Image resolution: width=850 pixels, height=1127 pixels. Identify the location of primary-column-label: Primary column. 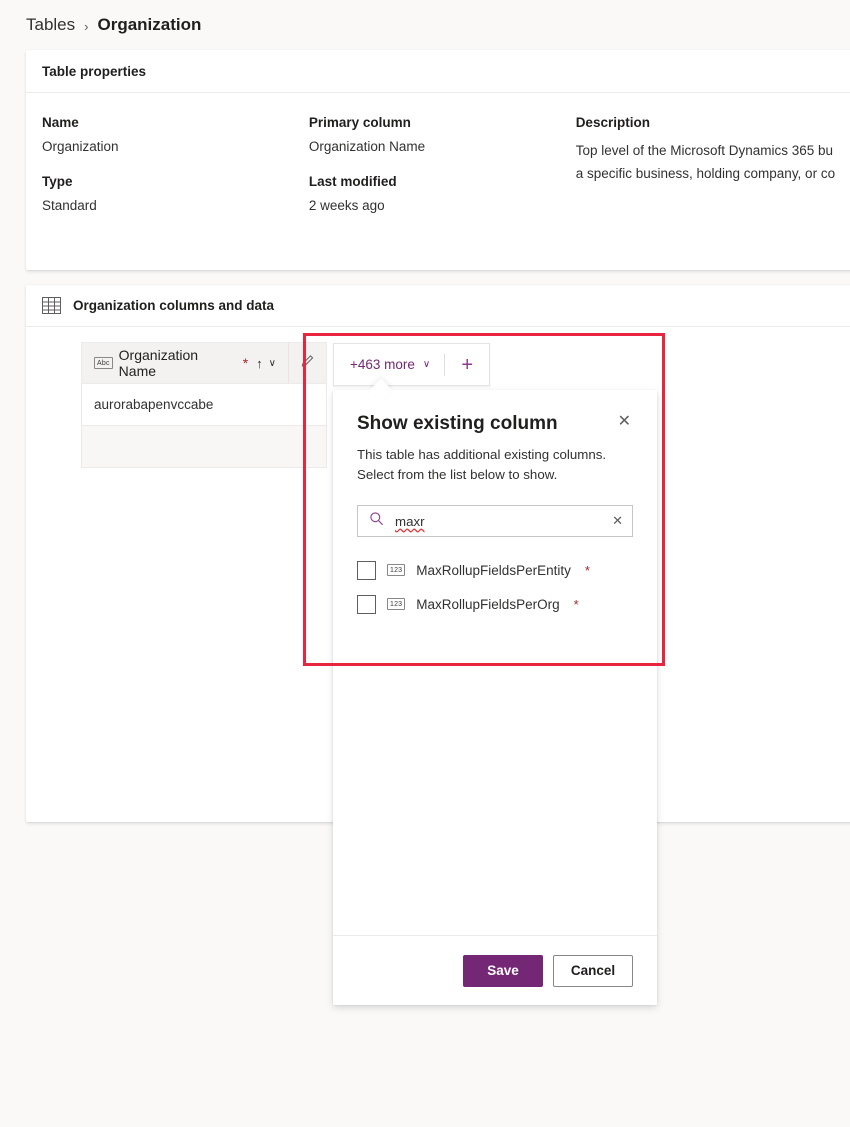
(359, 122).